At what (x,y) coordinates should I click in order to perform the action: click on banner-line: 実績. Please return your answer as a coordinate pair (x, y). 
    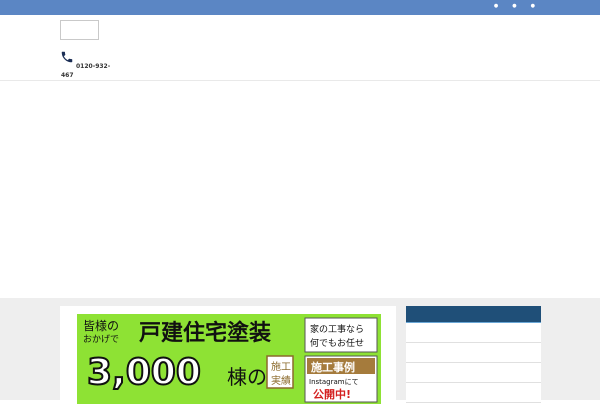
    Looking at the image, I should click on (281, 380).